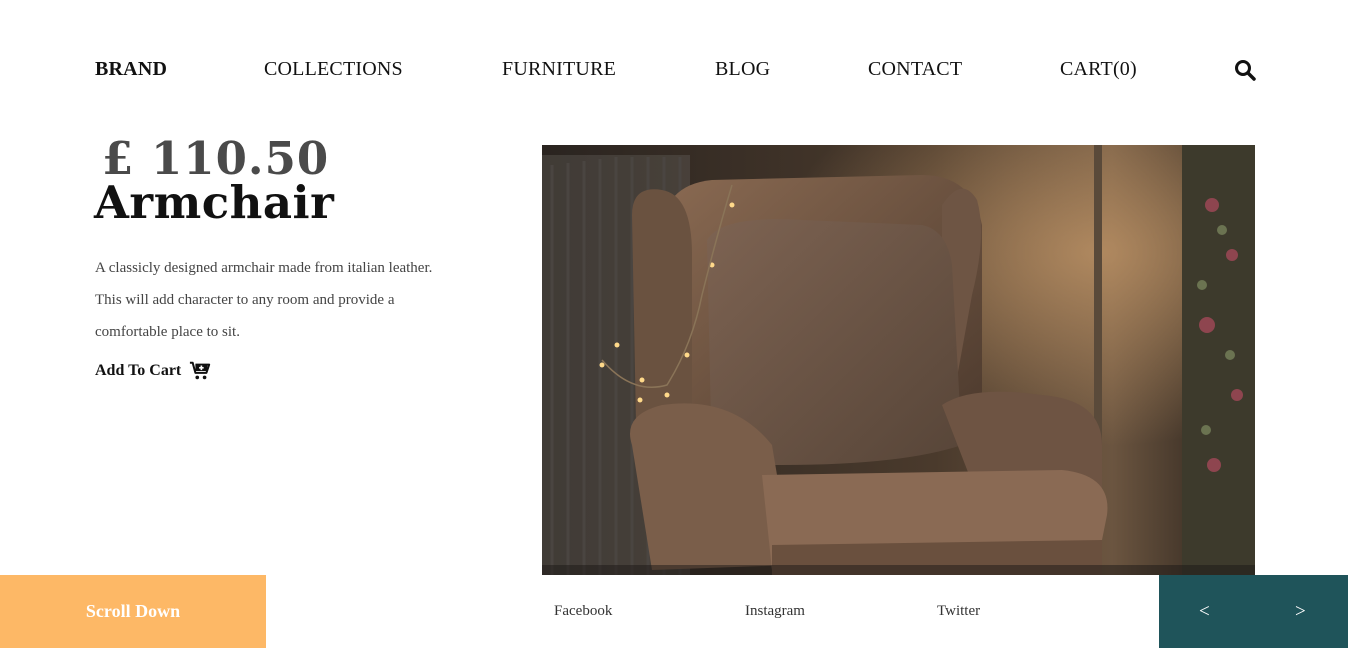 The height and width of the screenshot is (648, 1348). Describe the element at coordinates (333, 69) in the screenshot. I see `nav-collections: COLLECTIONS` at that location.